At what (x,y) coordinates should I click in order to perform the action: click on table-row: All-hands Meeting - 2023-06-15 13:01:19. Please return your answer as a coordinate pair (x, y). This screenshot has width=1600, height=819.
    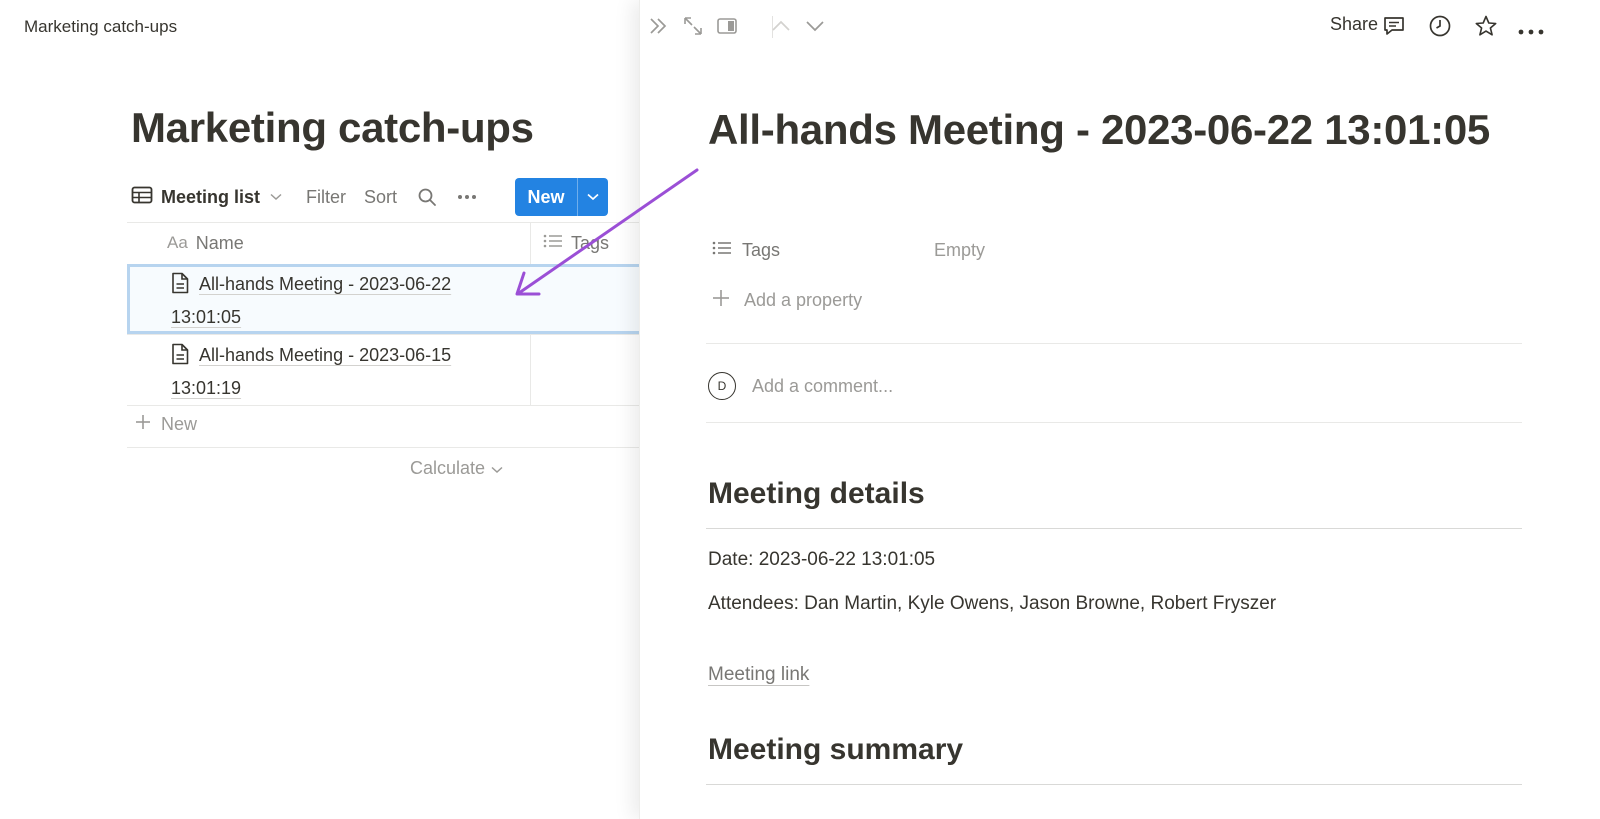
    Looking at the image, I should click on (383, 370).